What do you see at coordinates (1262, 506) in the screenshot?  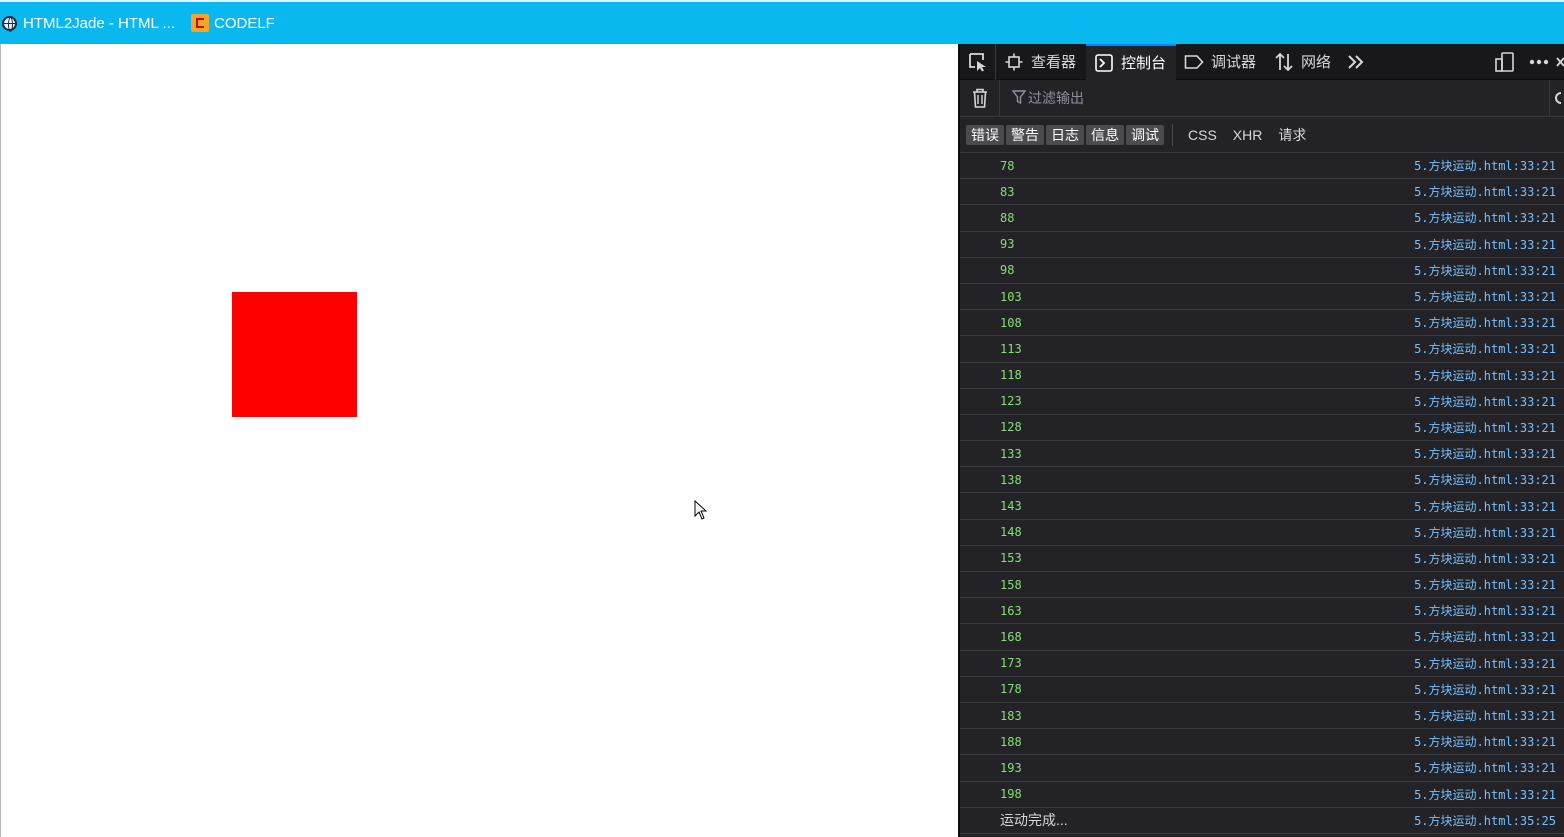 I see `console-message: 143 5.方块运动.html:33:21` at bounding box center [1262, 506].